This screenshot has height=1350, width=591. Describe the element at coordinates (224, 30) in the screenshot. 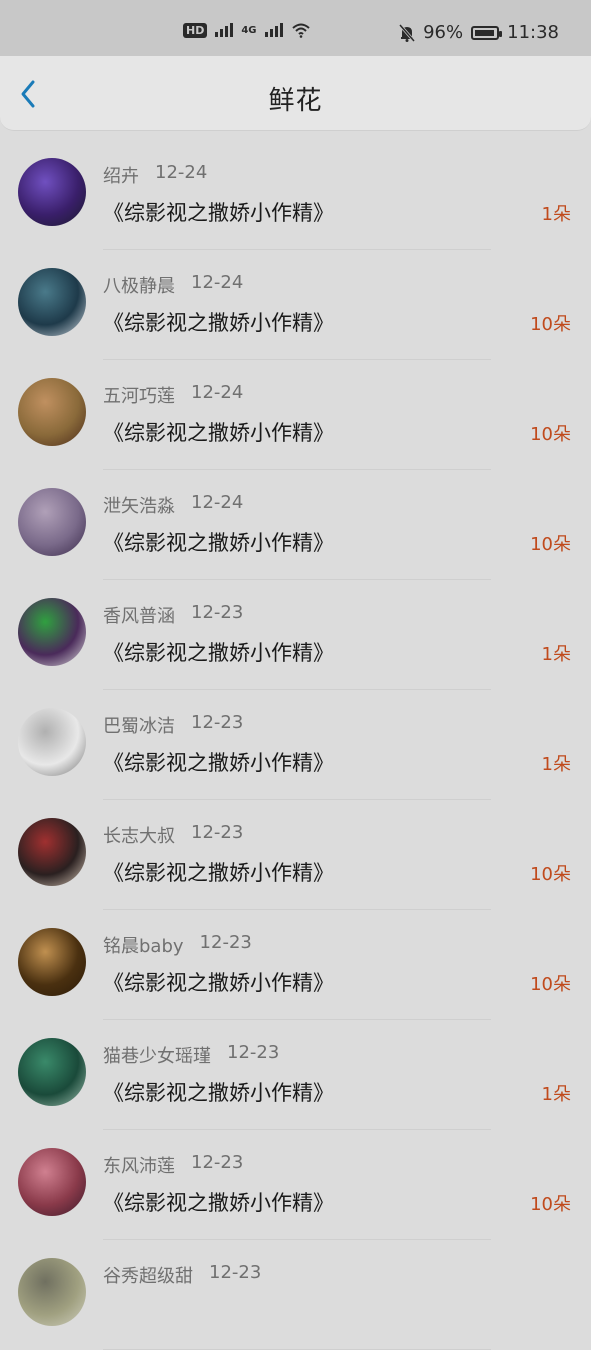

I see `signal-icon` at that location.